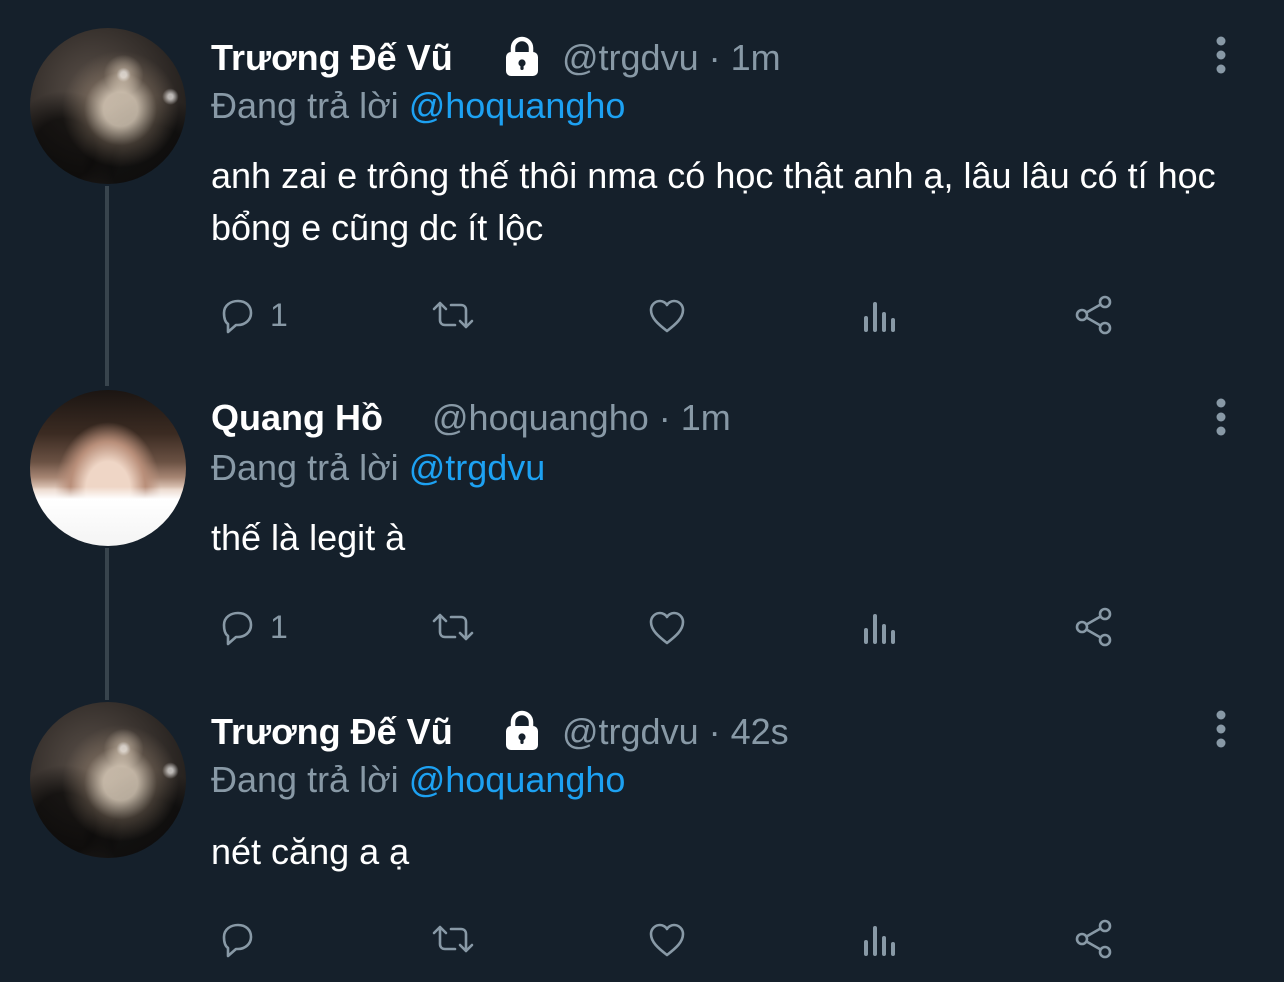 This screenshot has width=1284, height=982. I want to click on display-name: Trương Đế Vũ, so click(332, 732).